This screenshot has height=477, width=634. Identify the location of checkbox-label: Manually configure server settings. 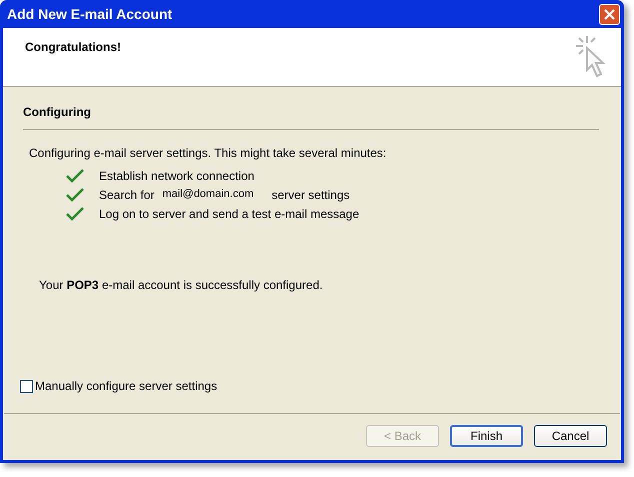
(126, 386).